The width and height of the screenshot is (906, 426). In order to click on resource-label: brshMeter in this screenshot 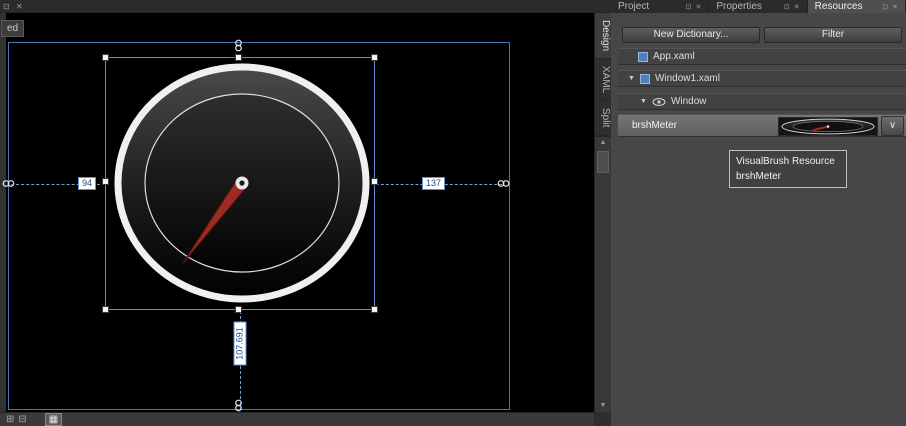, I will do `click(655, 125)`.